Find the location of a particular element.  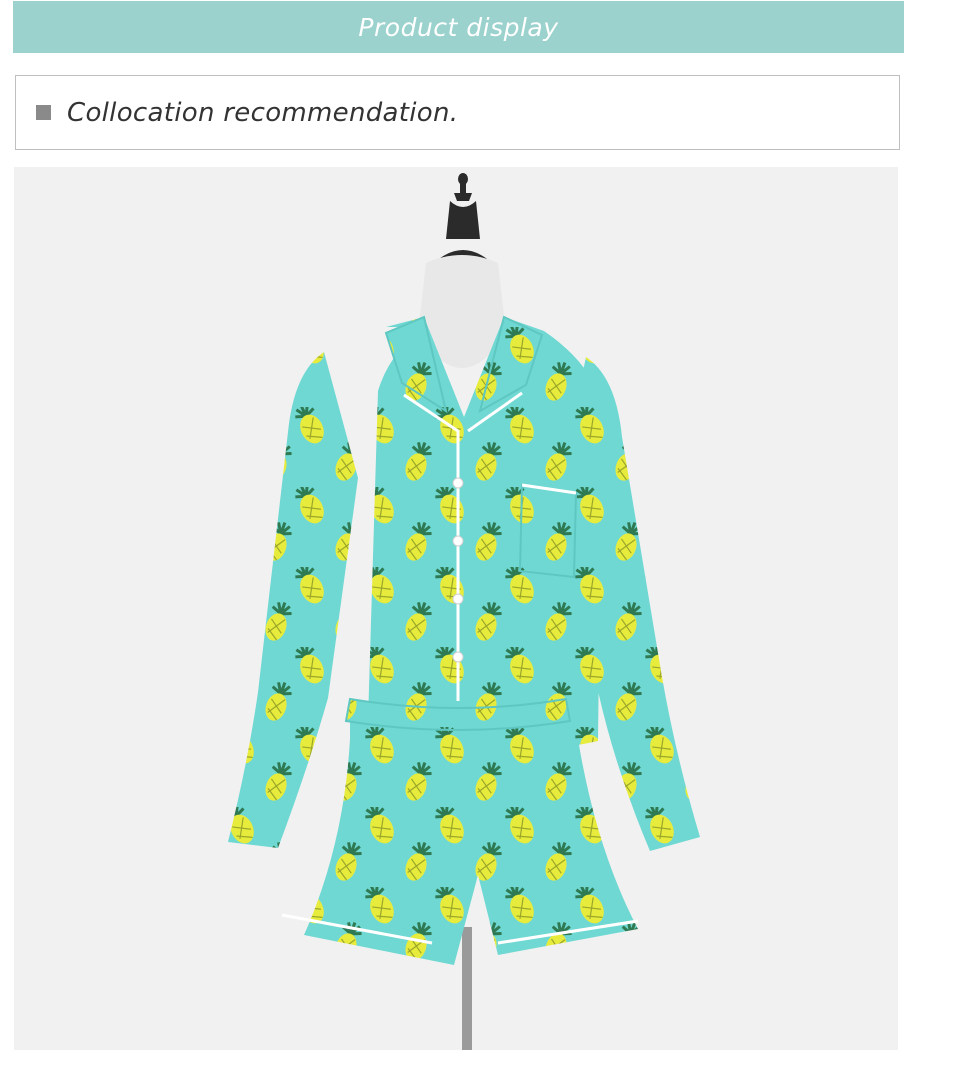

square-bullet-icon is located at coordinates (43, 112).